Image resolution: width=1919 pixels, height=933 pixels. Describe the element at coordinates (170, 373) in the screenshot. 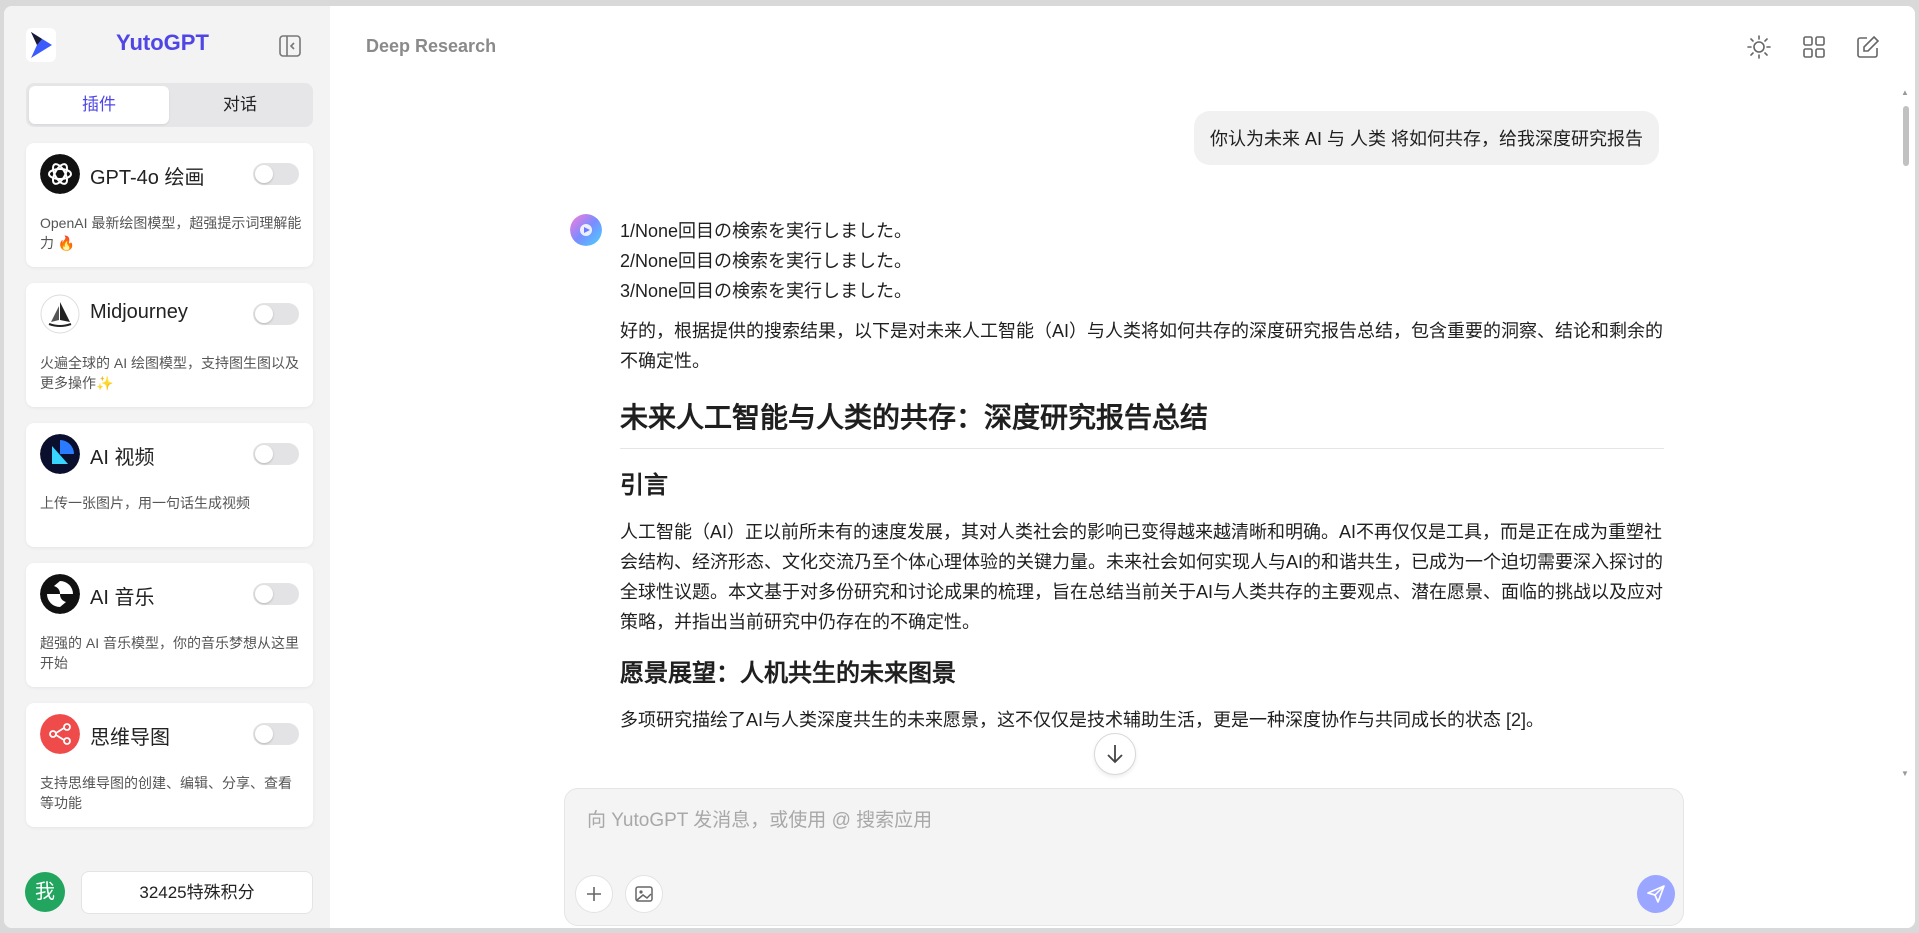

I see `plugin-description: 火遍全球的 AI 绘图模型，支持图生图以及更多操作✨` at that location.